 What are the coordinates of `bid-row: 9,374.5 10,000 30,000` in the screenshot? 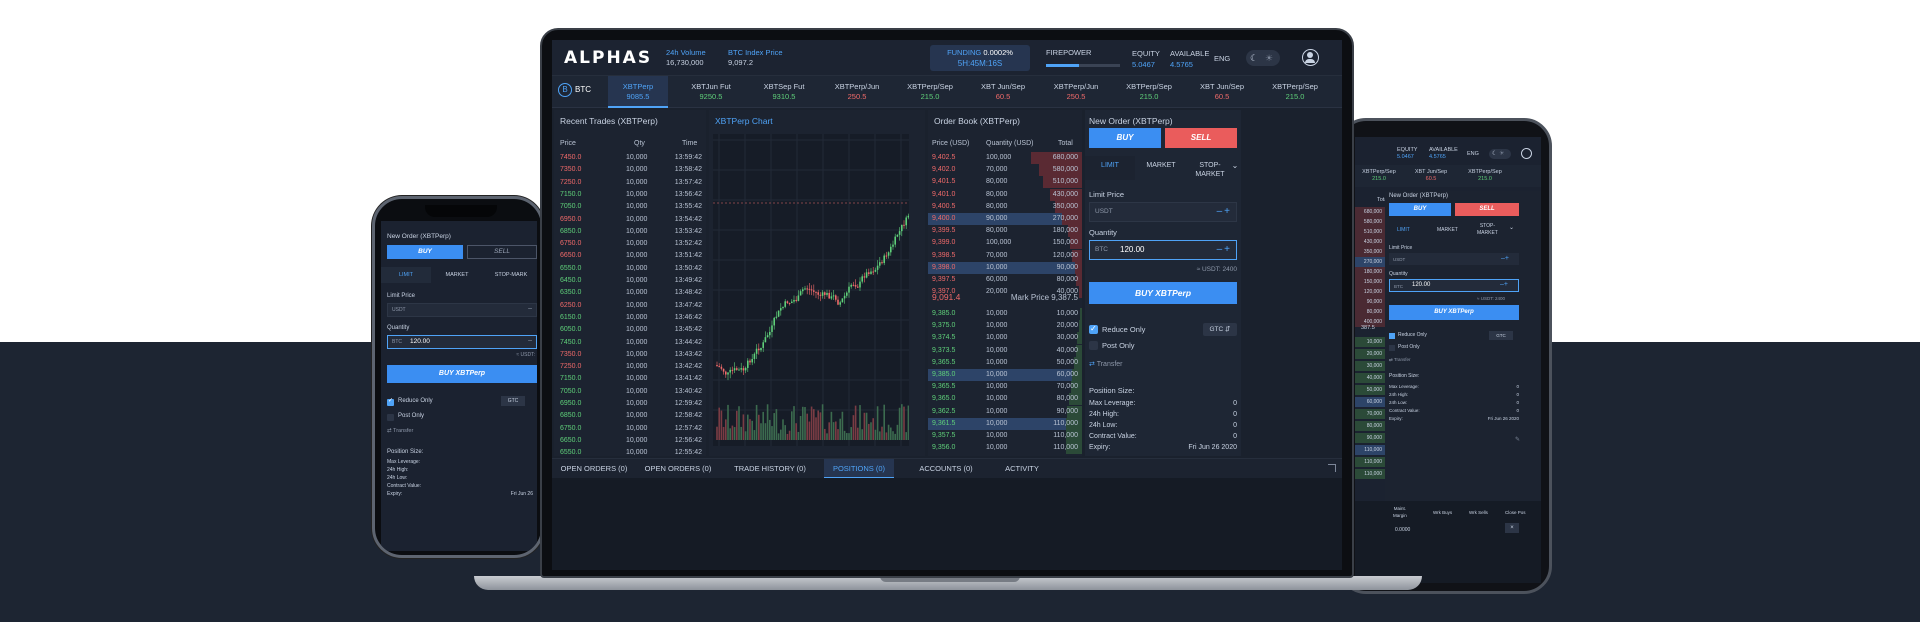 It's located at (1005, 338).